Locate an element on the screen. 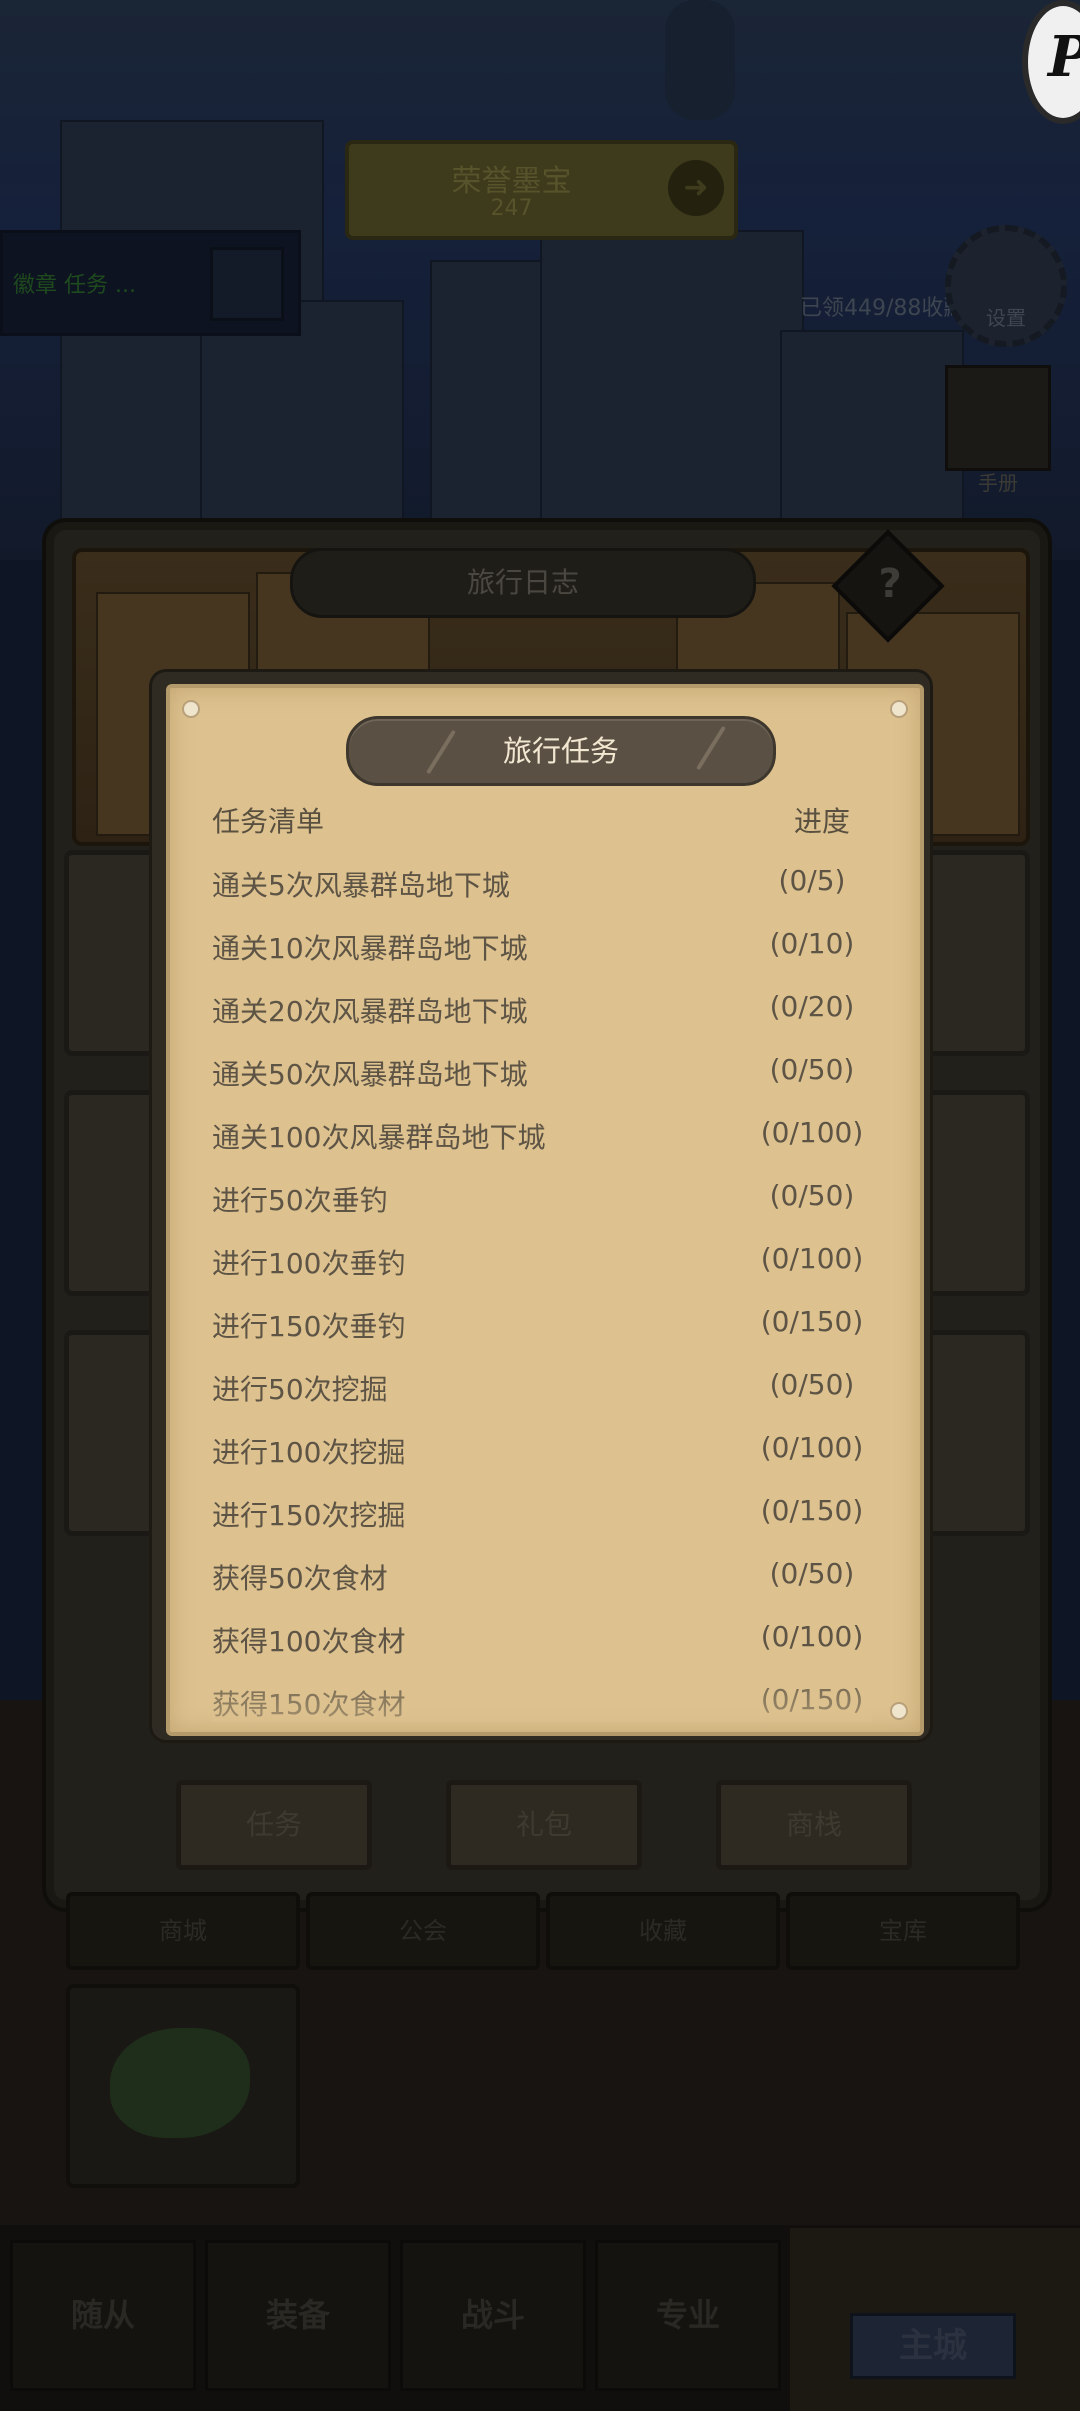 The height and width of the screenshot is (2411, 1080). task-name: 通关50次风暴群岛地下城 is located at coordinates (370, 1074).